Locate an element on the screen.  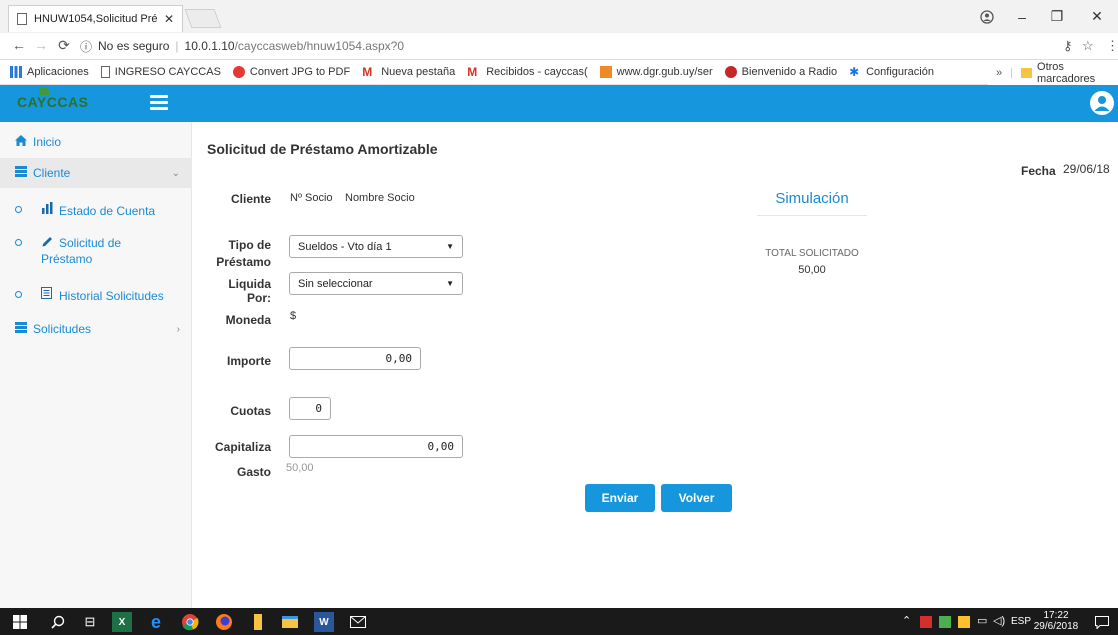
sidebar-item-historial: Historial Solicitudes is located at coordinates (96, 297).